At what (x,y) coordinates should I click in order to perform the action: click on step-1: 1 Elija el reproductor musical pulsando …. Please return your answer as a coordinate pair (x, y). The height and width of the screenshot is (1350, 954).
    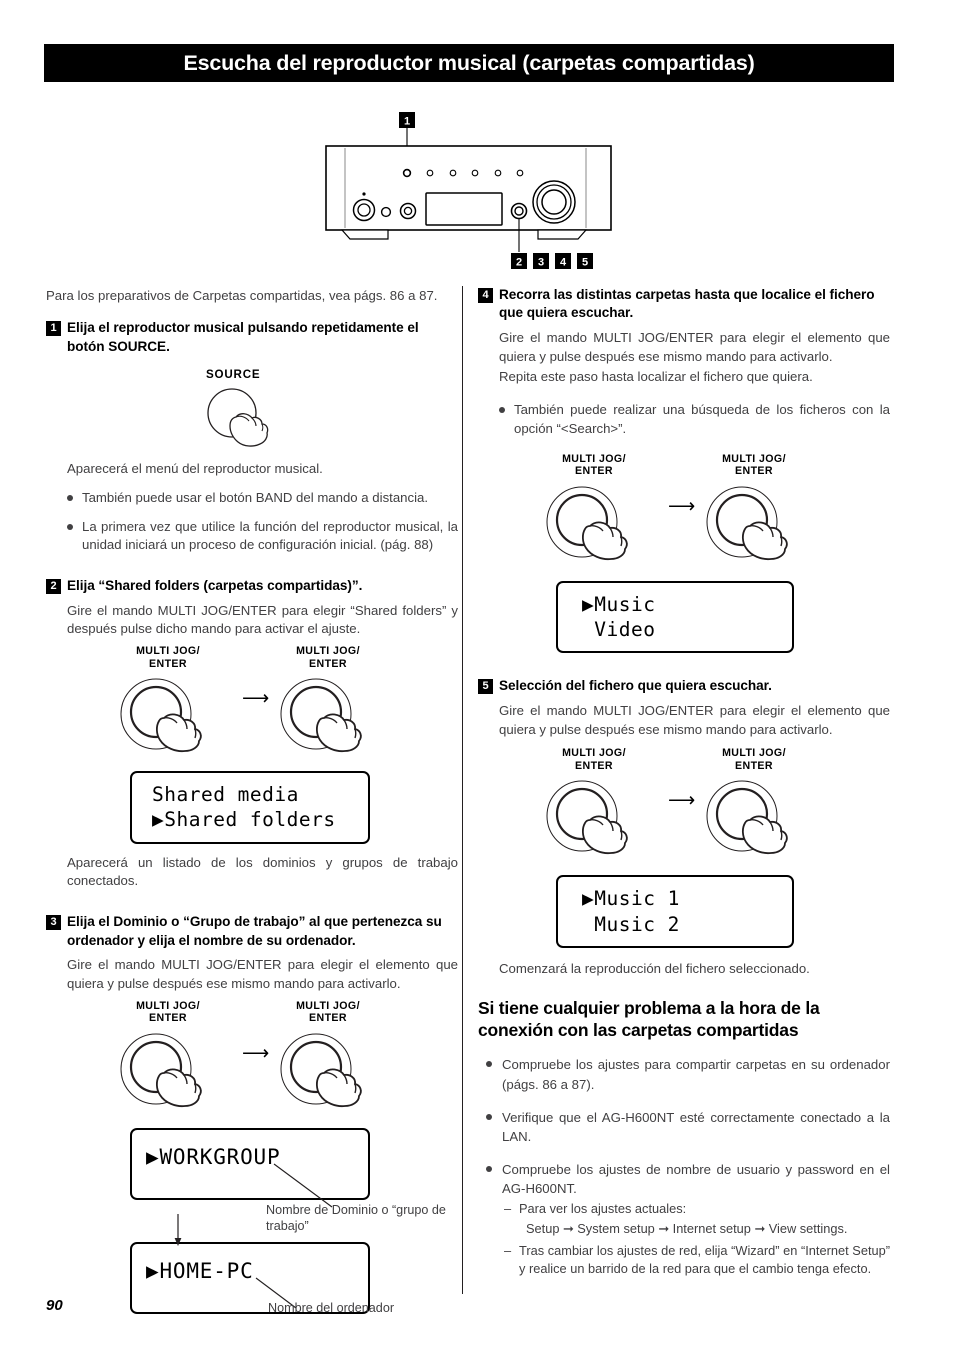
    Looking at the image, I should click on (252, 337).